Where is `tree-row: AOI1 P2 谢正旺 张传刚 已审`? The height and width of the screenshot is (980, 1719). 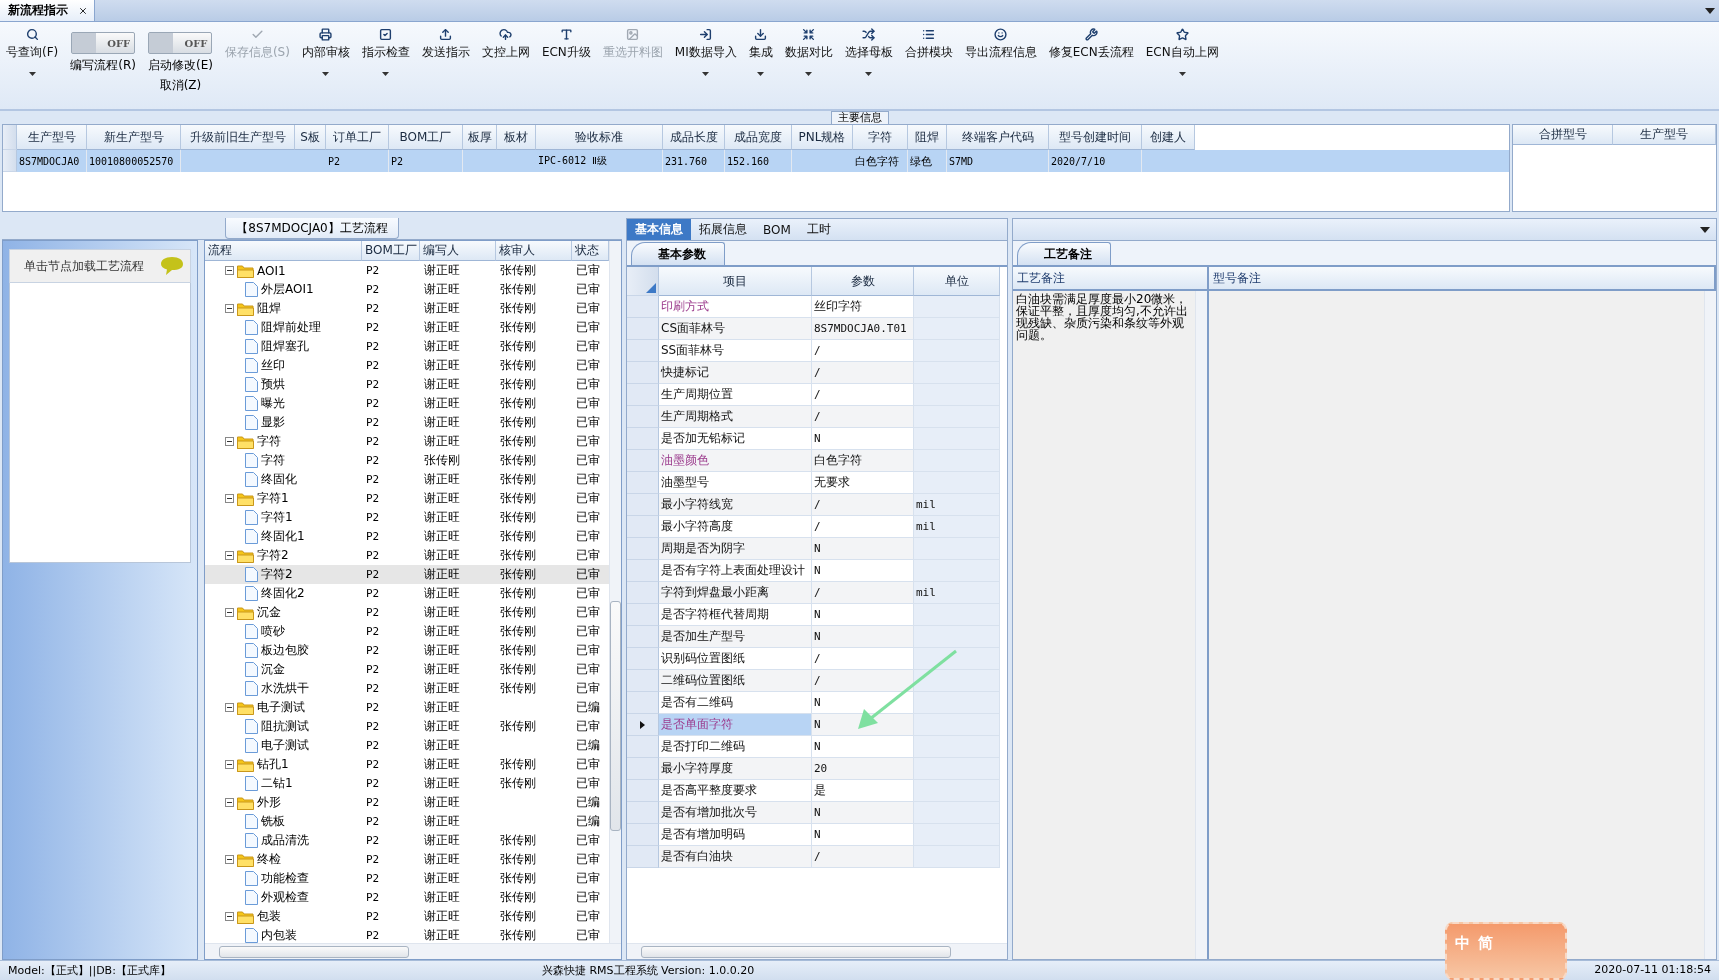 tree-row: AOI1 P2 谢正旺 张传刚 已审 is located at coordinates (407, 270).